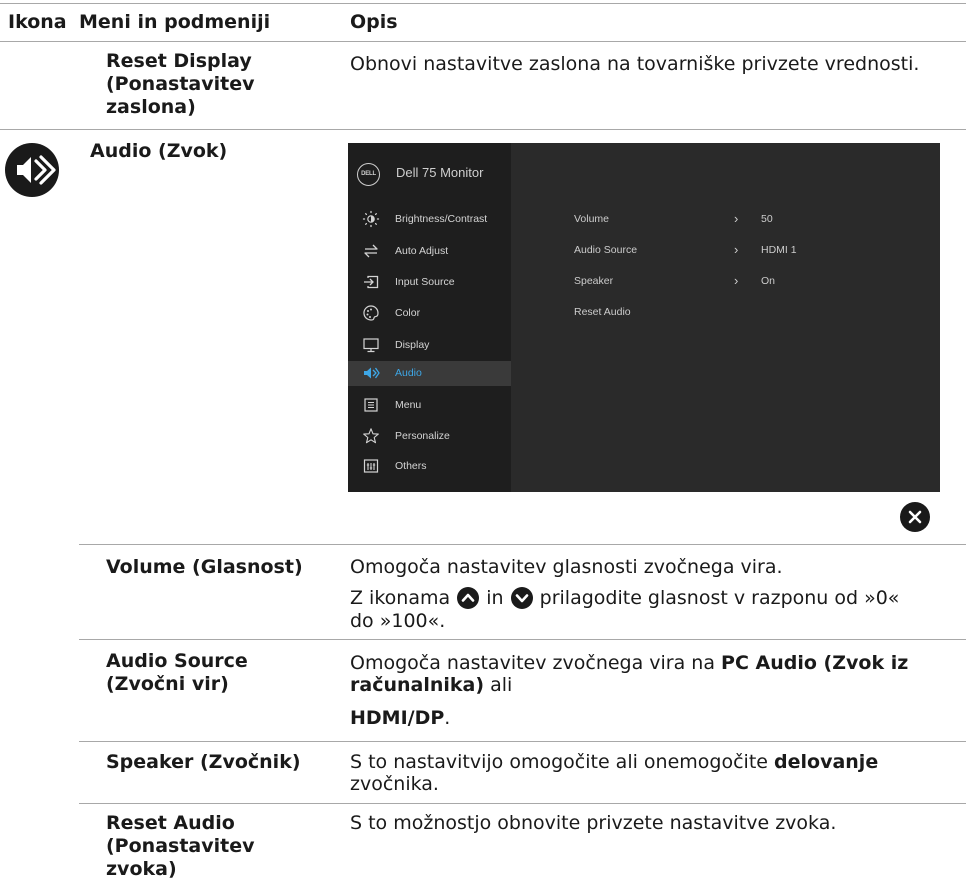  Describe the element at coordinates (739, 315) in the screenshot. I see `osd-setting-reset-audio: Reset Audio` at that location.